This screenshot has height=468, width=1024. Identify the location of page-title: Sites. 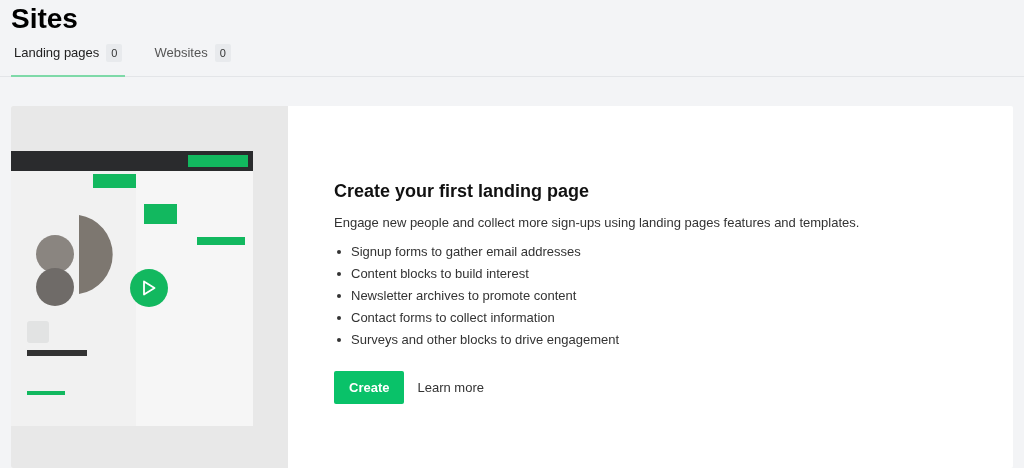
(45, 17).